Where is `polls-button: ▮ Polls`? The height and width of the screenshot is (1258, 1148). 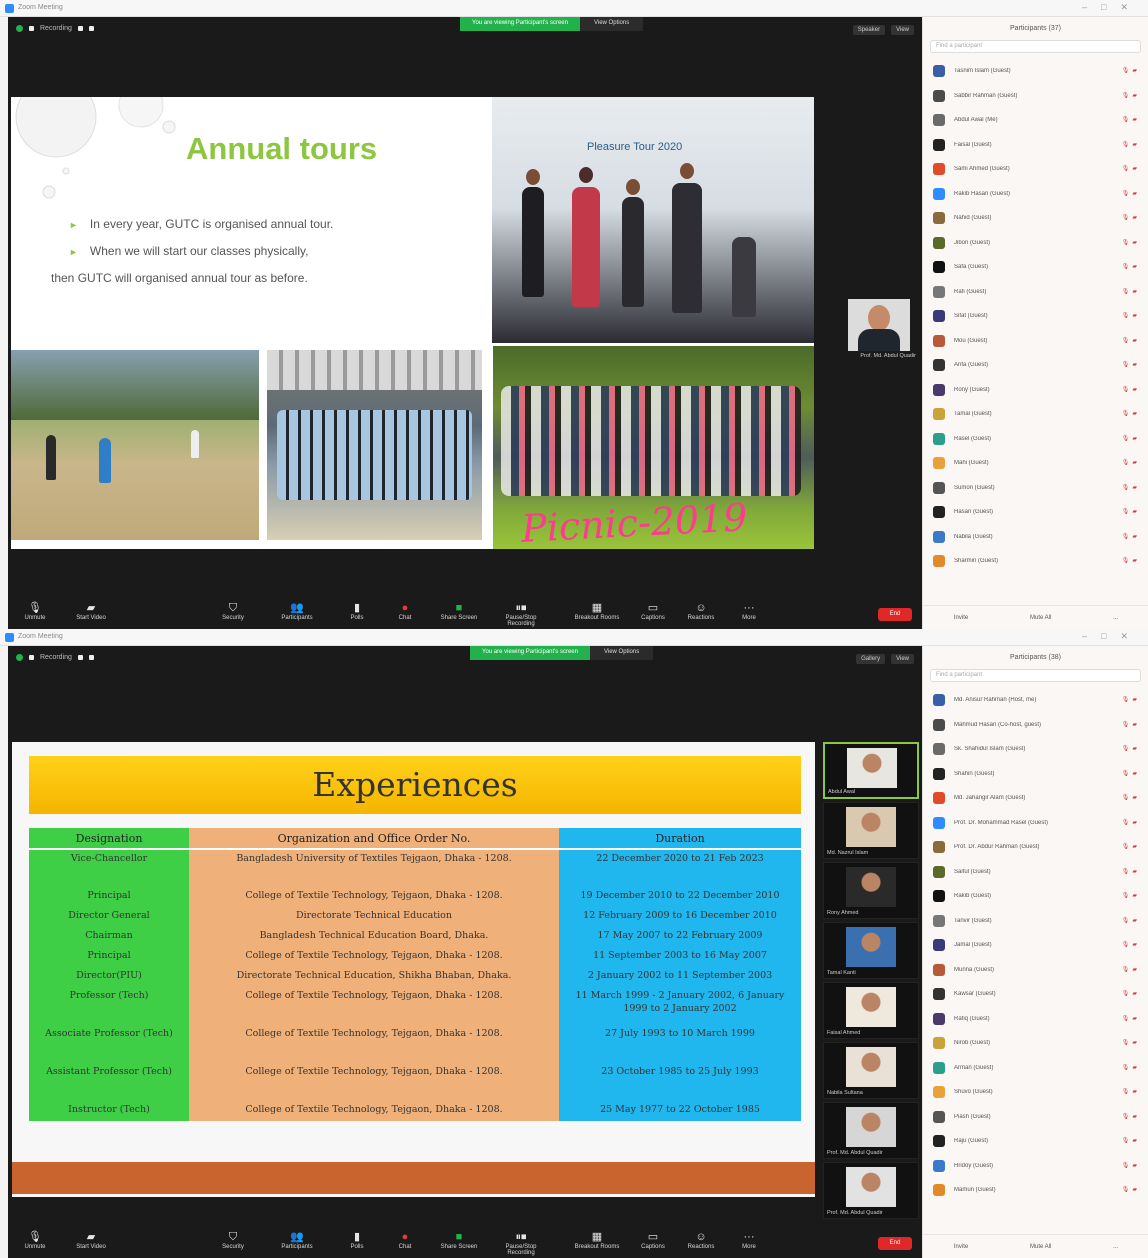
polls-button: ▮ Polls is located at coordinates (357, 1240).